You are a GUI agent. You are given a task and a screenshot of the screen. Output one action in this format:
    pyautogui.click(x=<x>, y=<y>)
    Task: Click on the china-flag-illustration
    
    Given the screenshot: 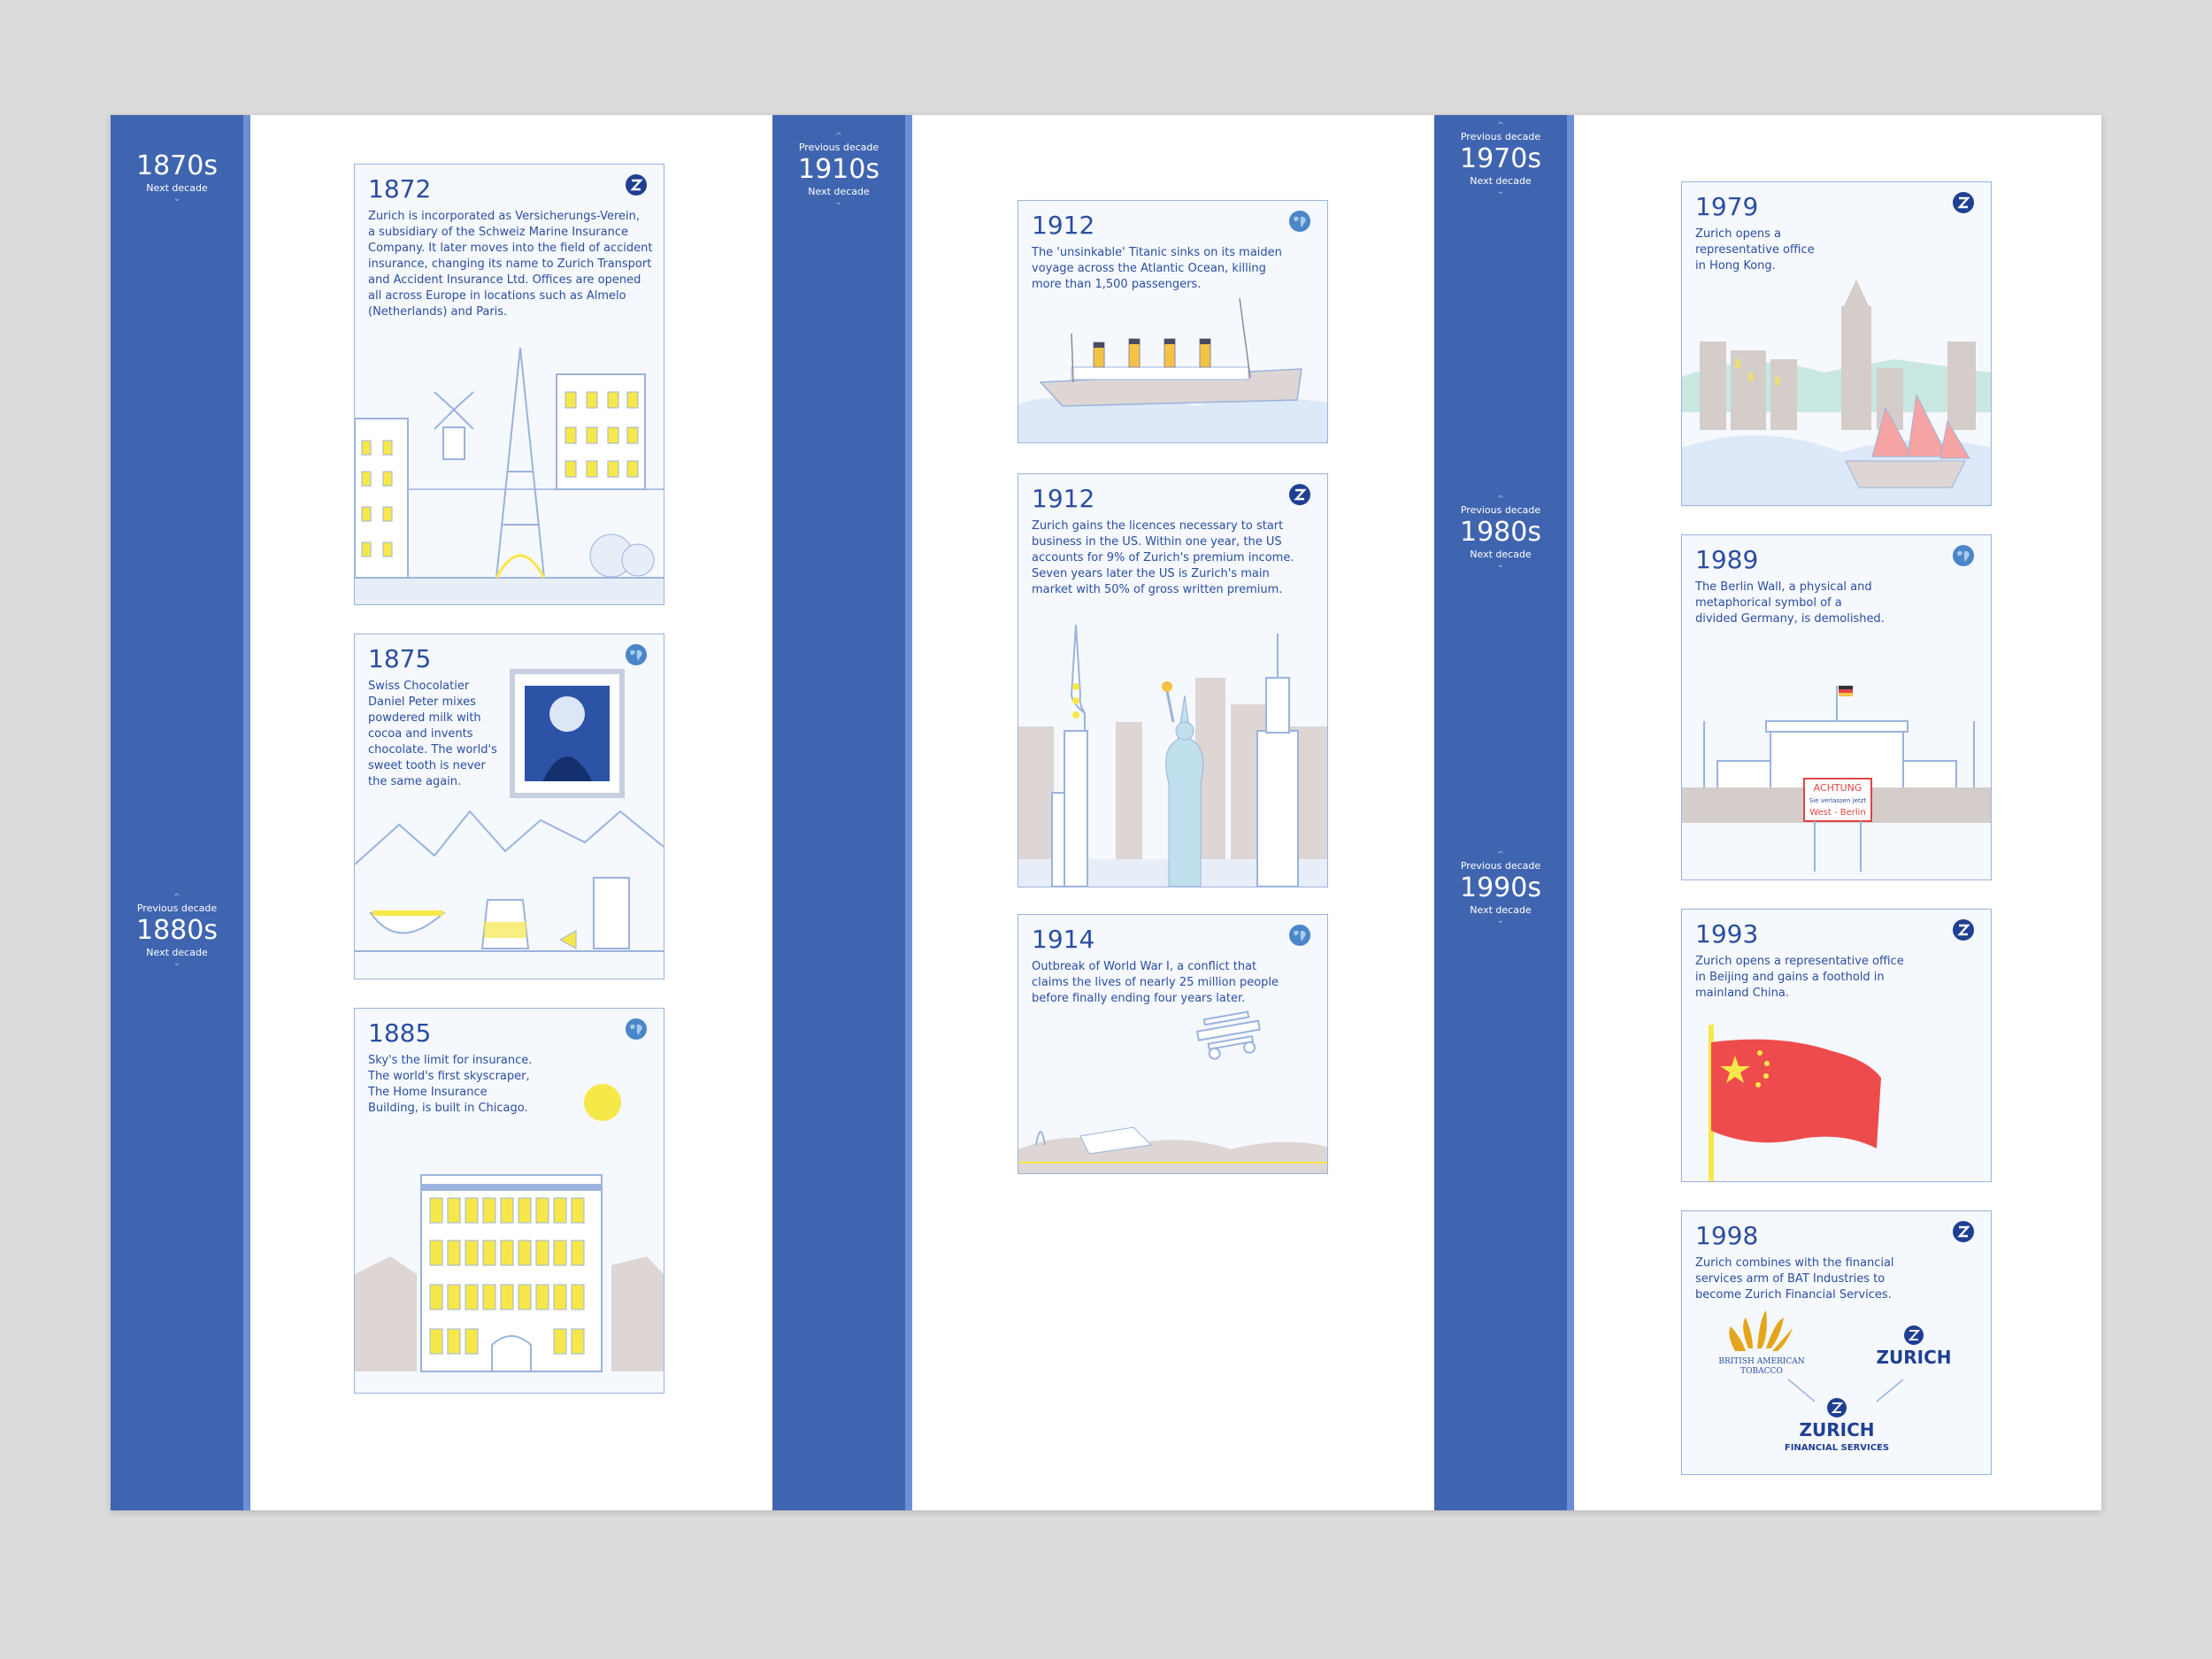 What is the action you would take?
    pyautogui.click(x=1795, y=1103)
    